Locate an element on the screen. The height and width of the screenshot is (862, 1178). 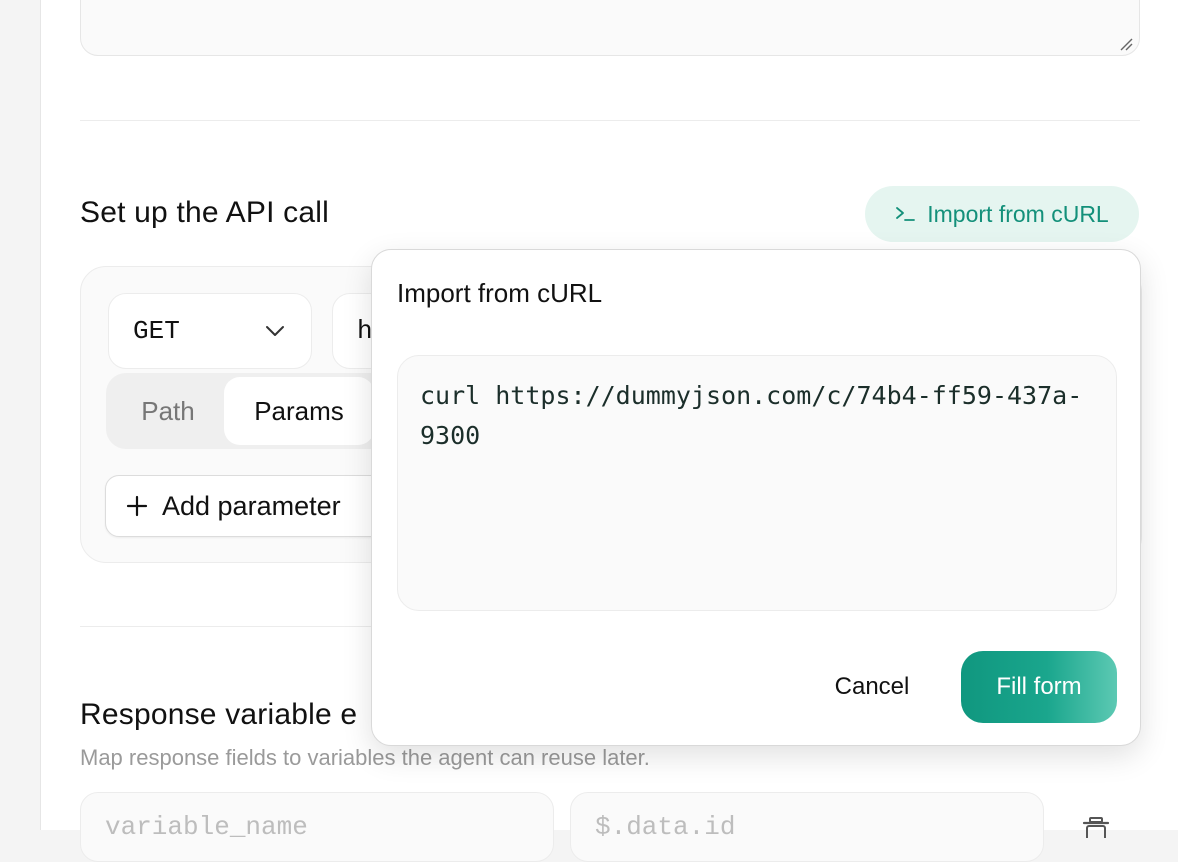
response-section-title: Response variable e is located at coordinates (219, 714).